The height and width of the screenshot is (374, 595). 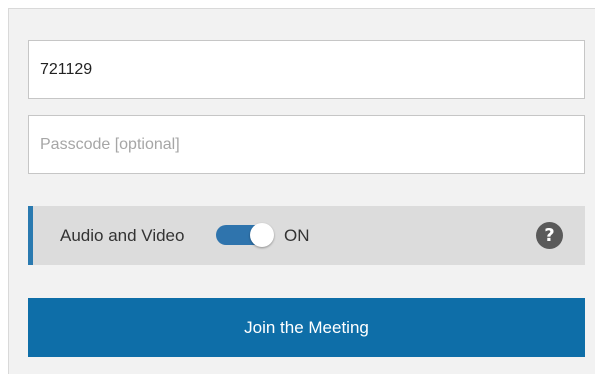 I want to click on toggle-state-label: ON, so click(x=297, y=235).